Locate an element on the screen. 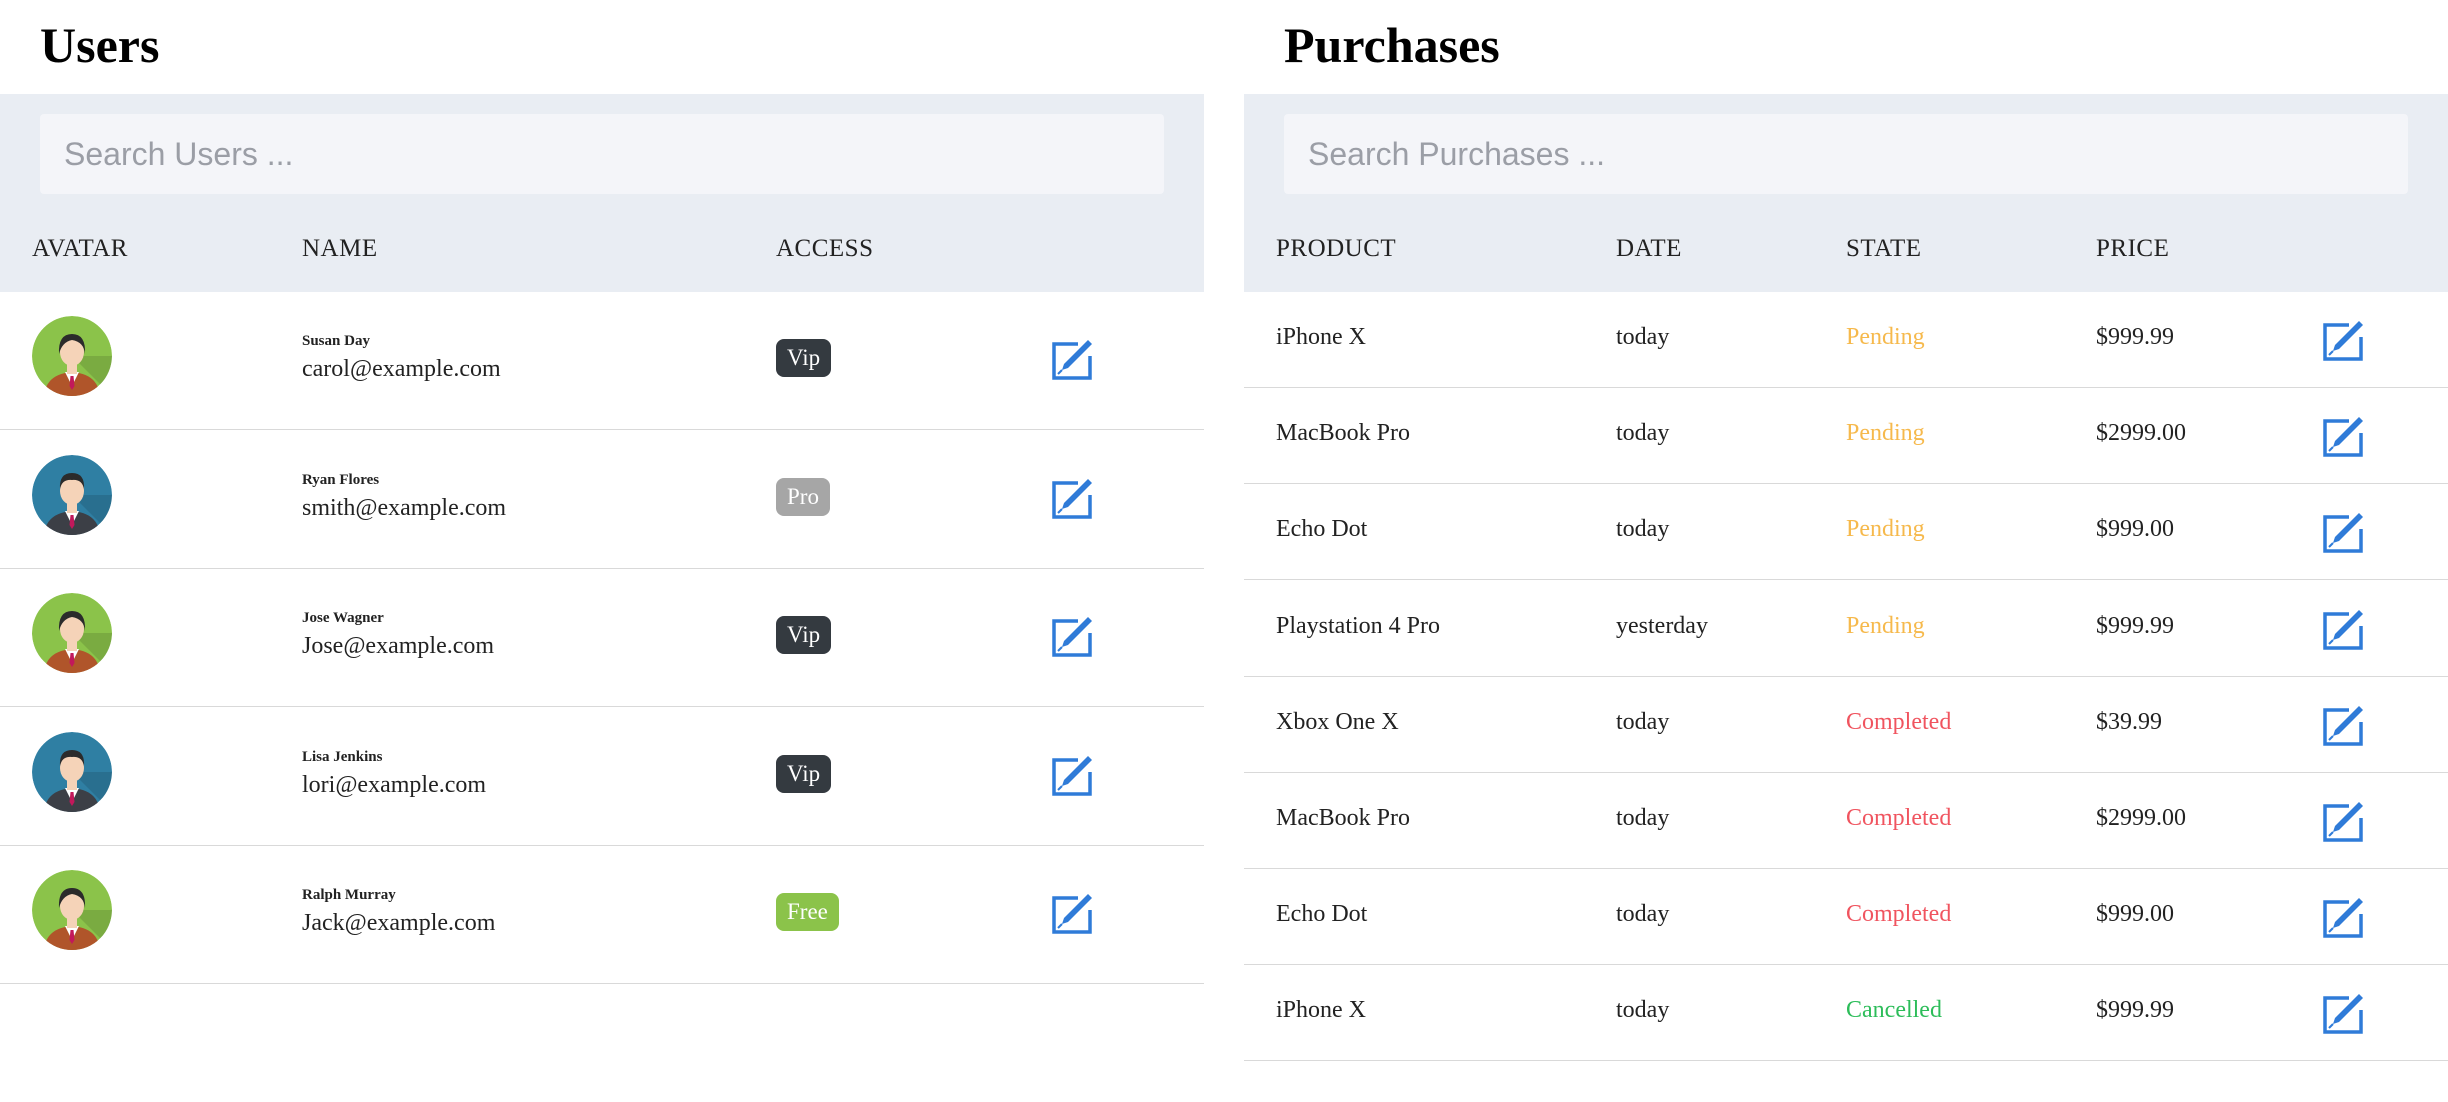  purchase-row: Echo Dot today Pending $999.00 is located at coordinates (1846, 532).